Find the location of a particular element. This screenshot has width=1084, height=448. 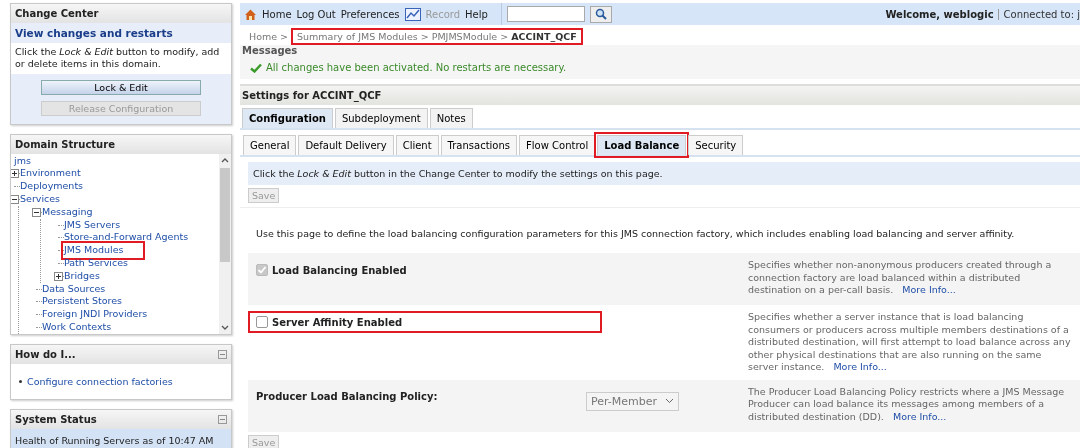

settings-title: Settings for ACCINT_QCF is located at coordinates (660, 94).